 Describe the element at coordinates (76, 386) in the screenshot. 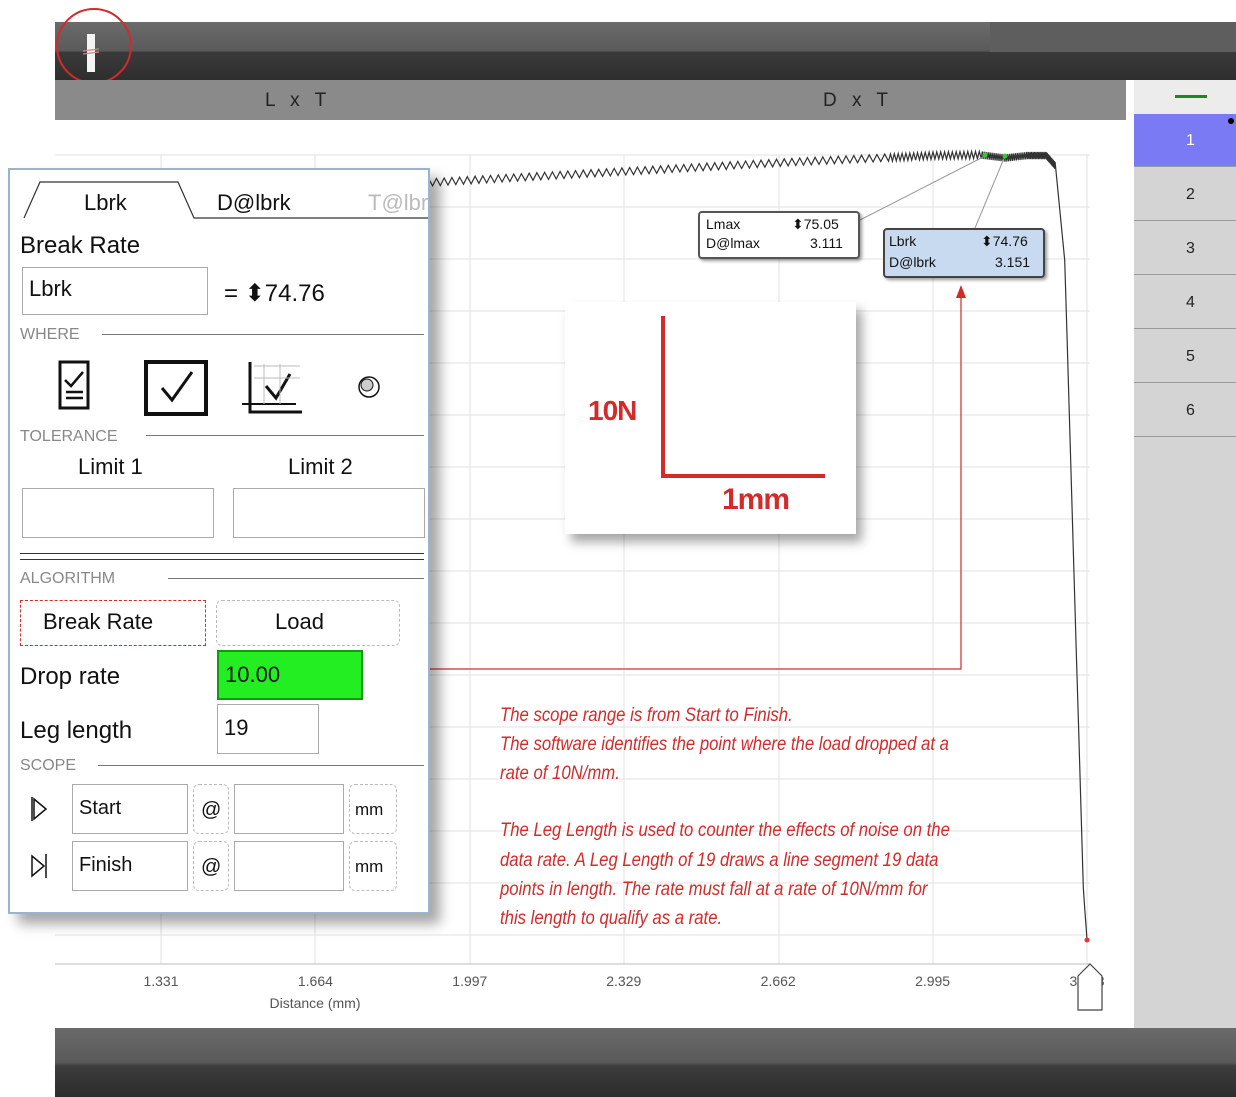

I see `list-check-icon` at that location.